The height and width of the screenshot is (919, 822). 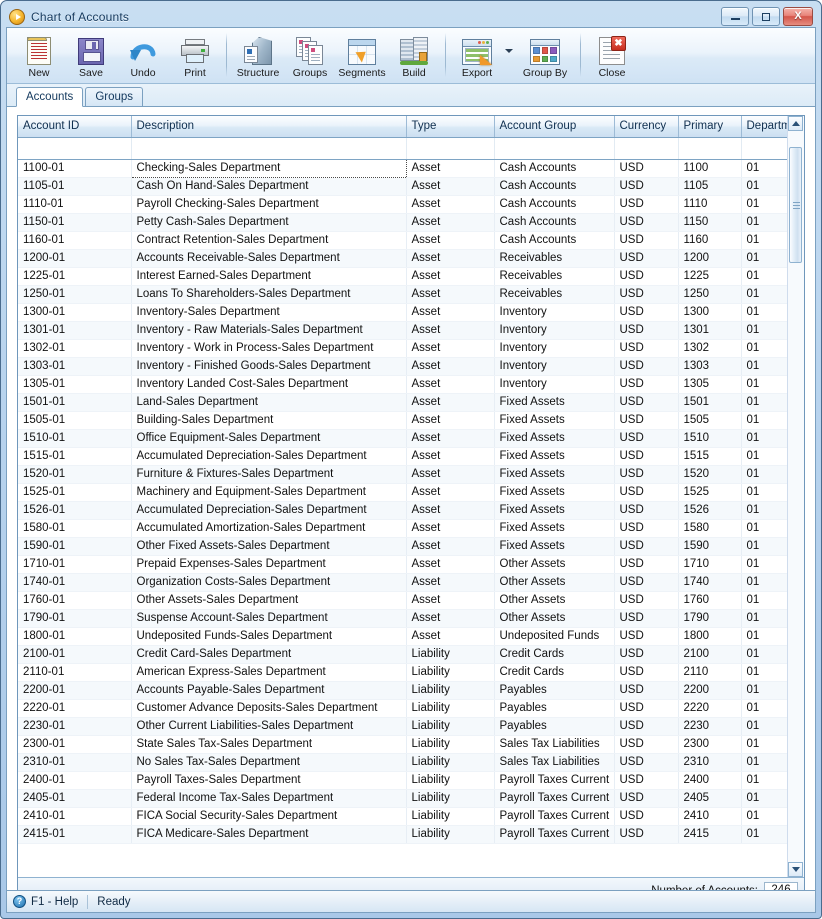 What do you see at coordinates (766, 16) in the screenshot?
I see `maximize-button` at bounding box center [766, 16].